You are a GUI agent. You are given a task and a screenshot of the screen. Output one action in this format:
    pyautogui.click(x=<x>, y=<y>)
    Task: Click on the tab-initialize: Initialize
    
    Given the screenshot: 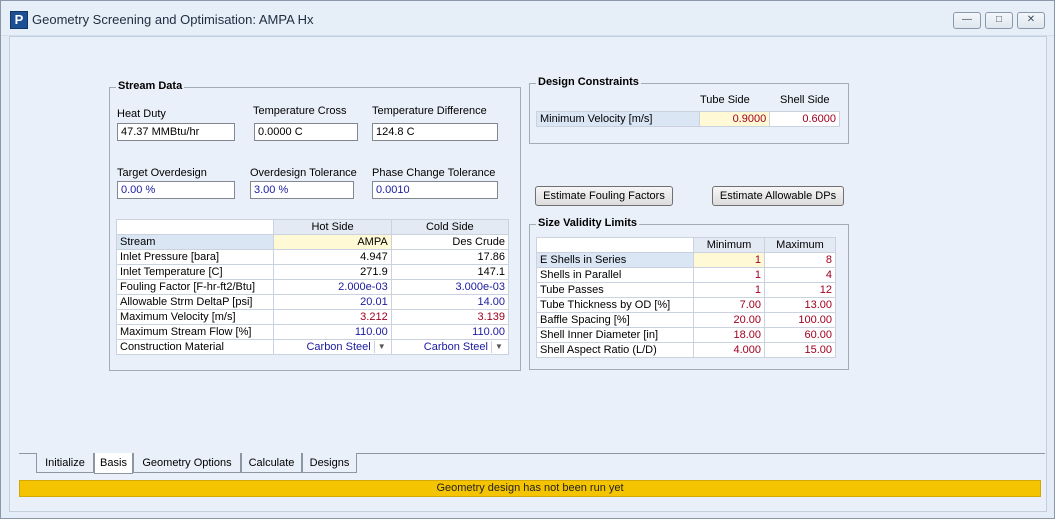 What is the action you would take?
    pyautogui.click(x=65, y=463)
    